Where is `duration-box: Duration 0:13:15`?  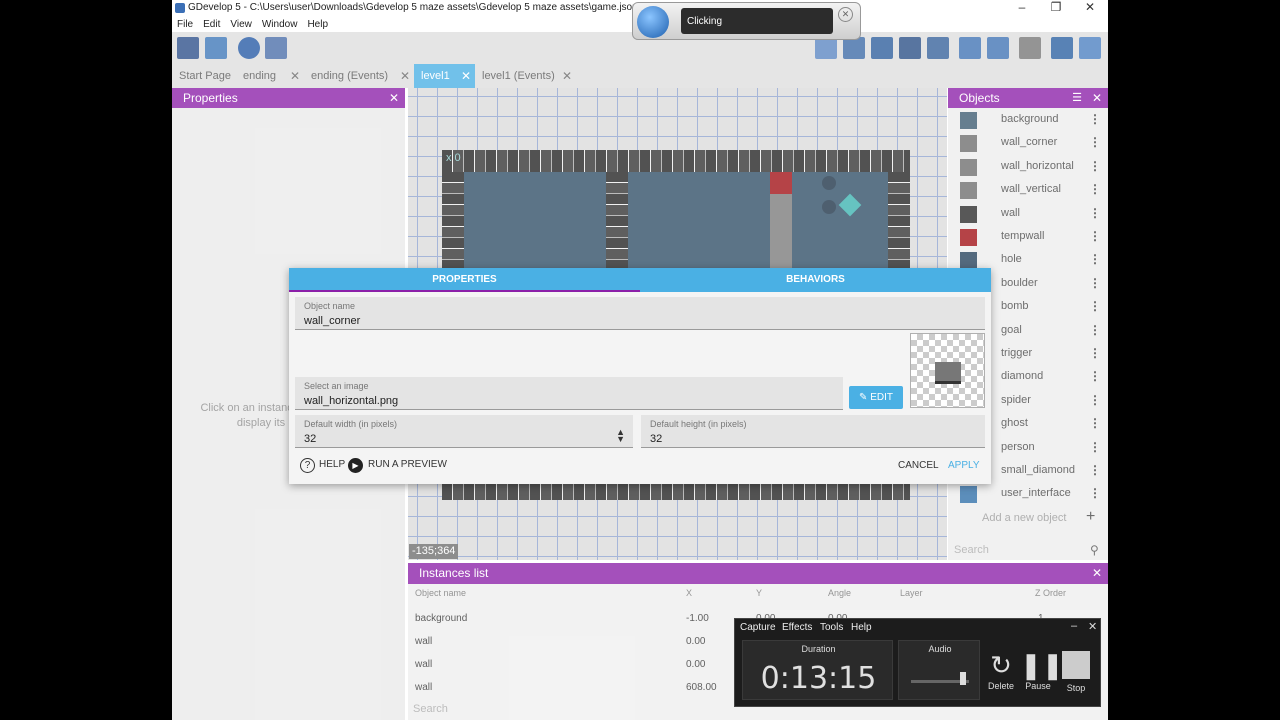 duration-box: Duration 0:13:15 is located at coordinates (817, 670).